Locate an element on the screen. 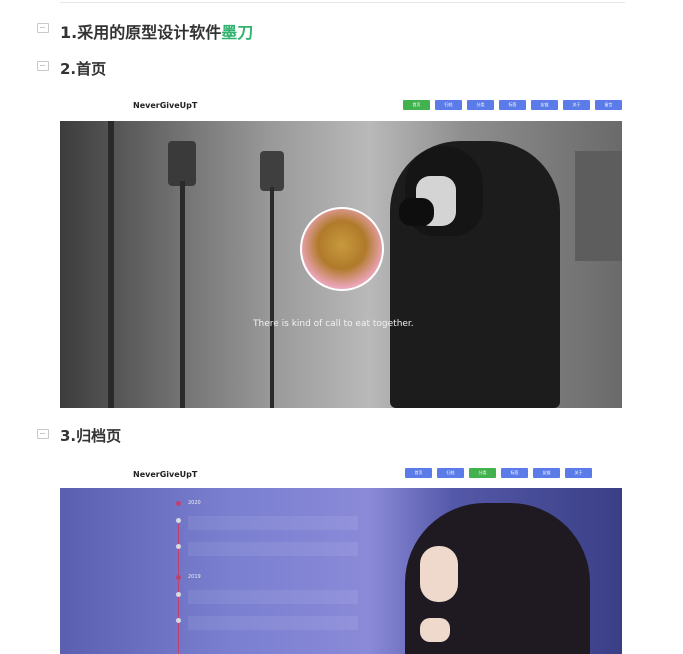 The image size is (683, 654). section-1-heading: 1.采用的原型设计软件墨刀 is located at coordinates (156, 31).